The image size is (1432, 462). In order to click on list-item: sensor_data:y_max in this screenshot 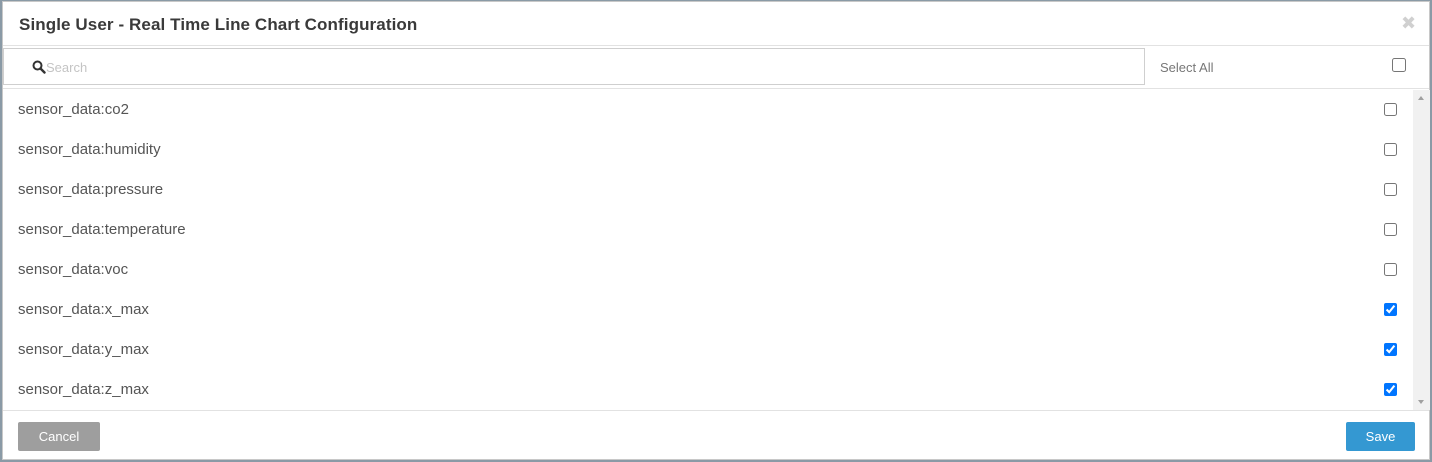, I will do `click(708, 350)`.